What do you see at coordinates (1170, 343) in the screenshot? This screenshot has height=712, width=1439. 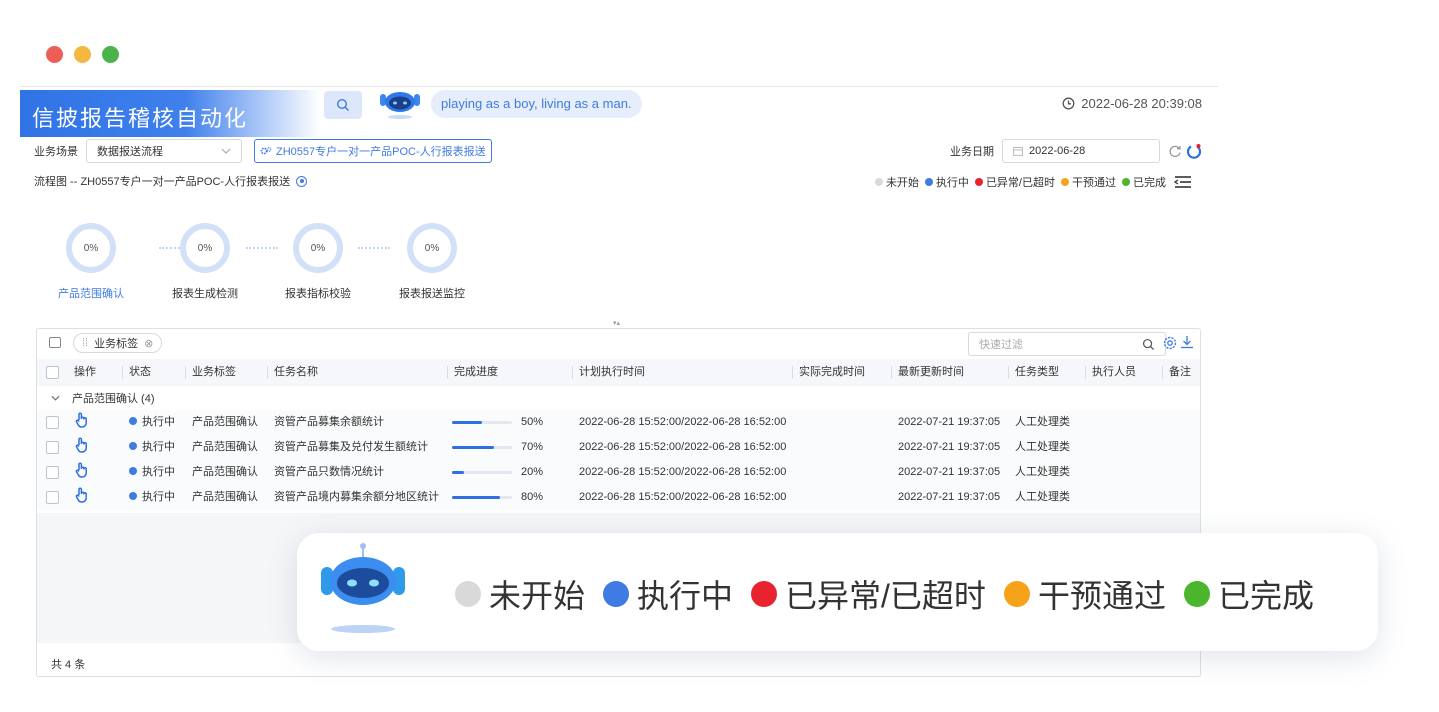 I see `settings-gear-icon` at bounding box center [1170, 343].